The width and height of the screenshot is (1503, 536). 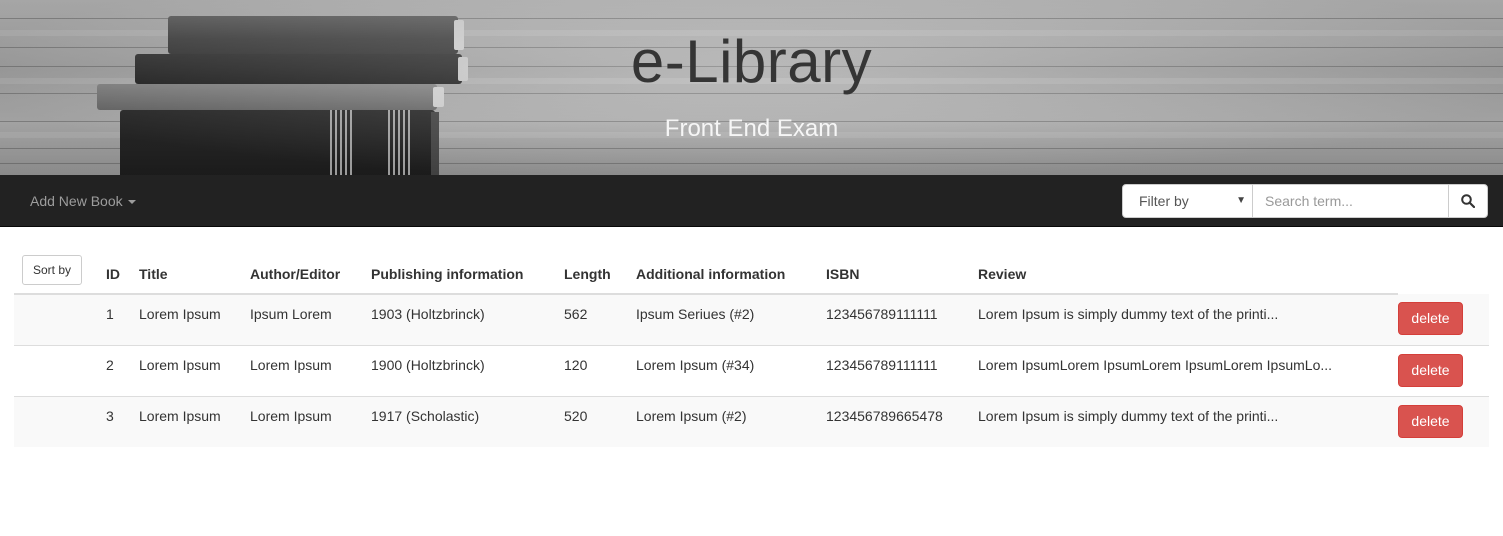 What do you see at coordinates (600, 421) in the screenshot?
I see `cell-length: 520` at bounding box center [600, 421].